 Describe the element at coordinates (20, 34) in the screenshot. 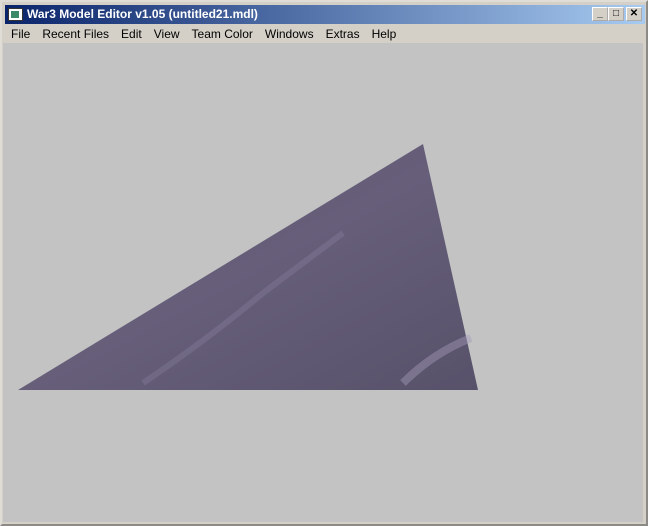

I see `menu-file: File` at that location.